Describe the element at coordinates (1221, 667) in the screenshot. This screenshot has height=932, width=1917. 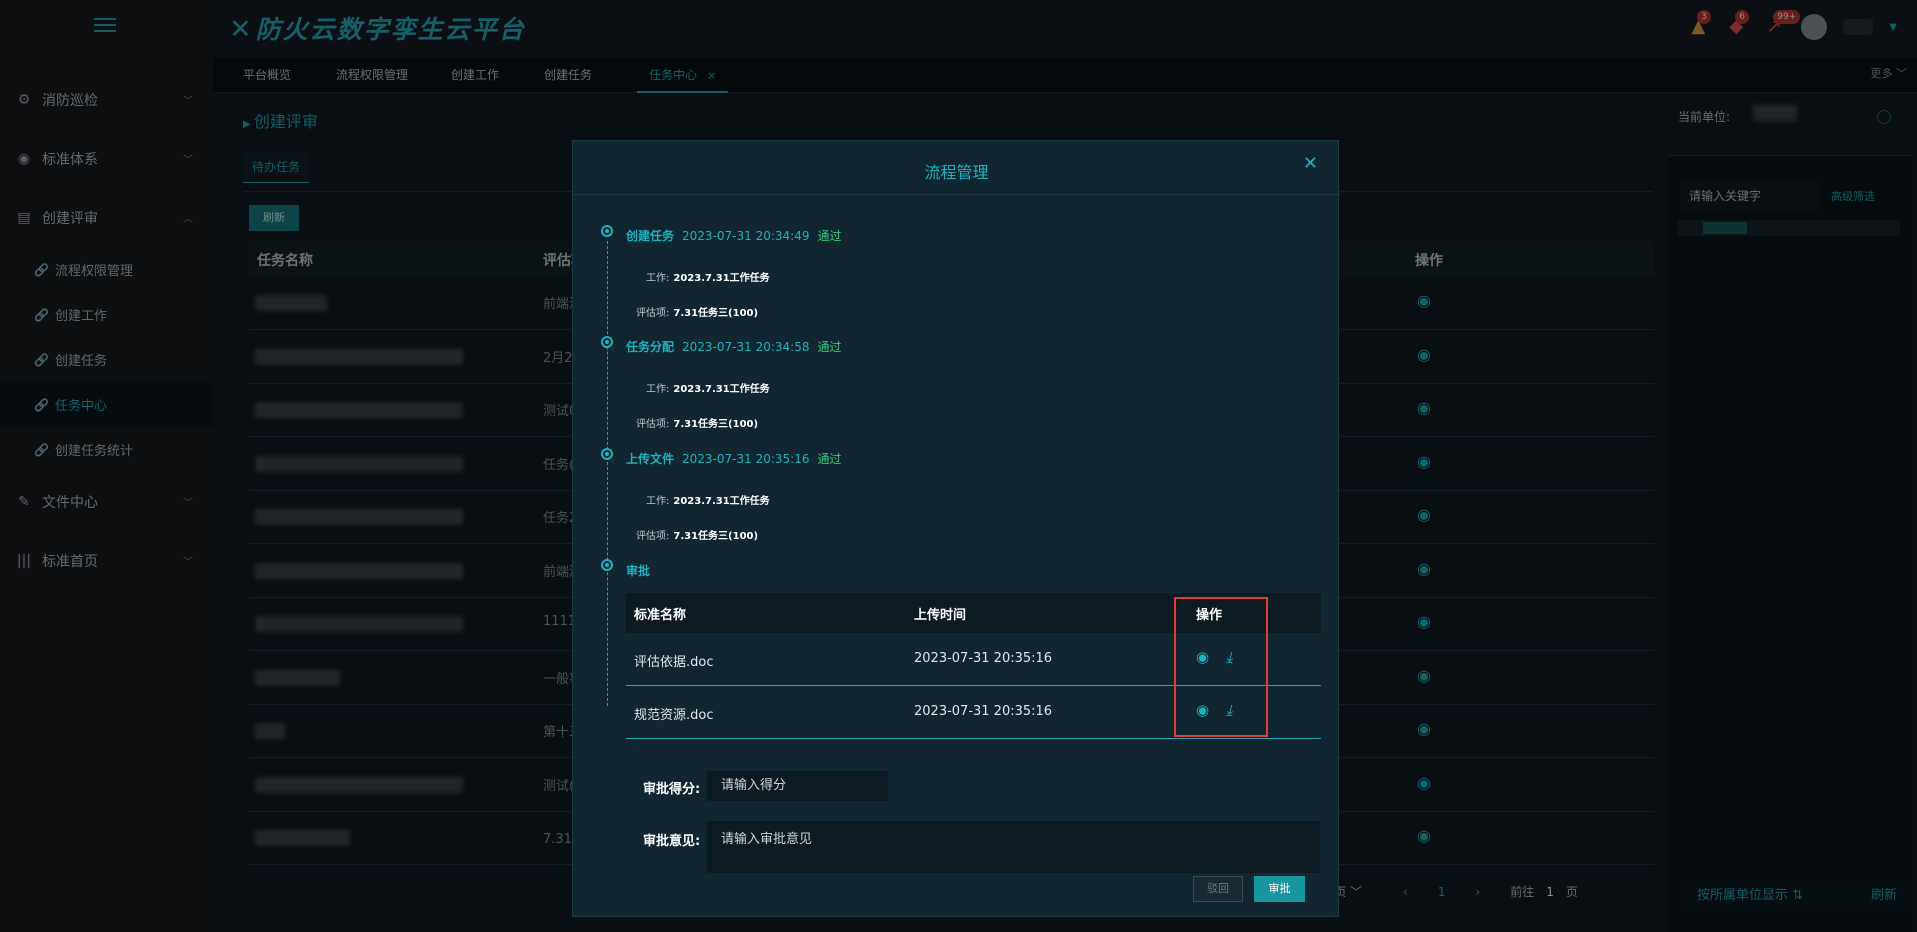
I see `highlight-box` at that location.